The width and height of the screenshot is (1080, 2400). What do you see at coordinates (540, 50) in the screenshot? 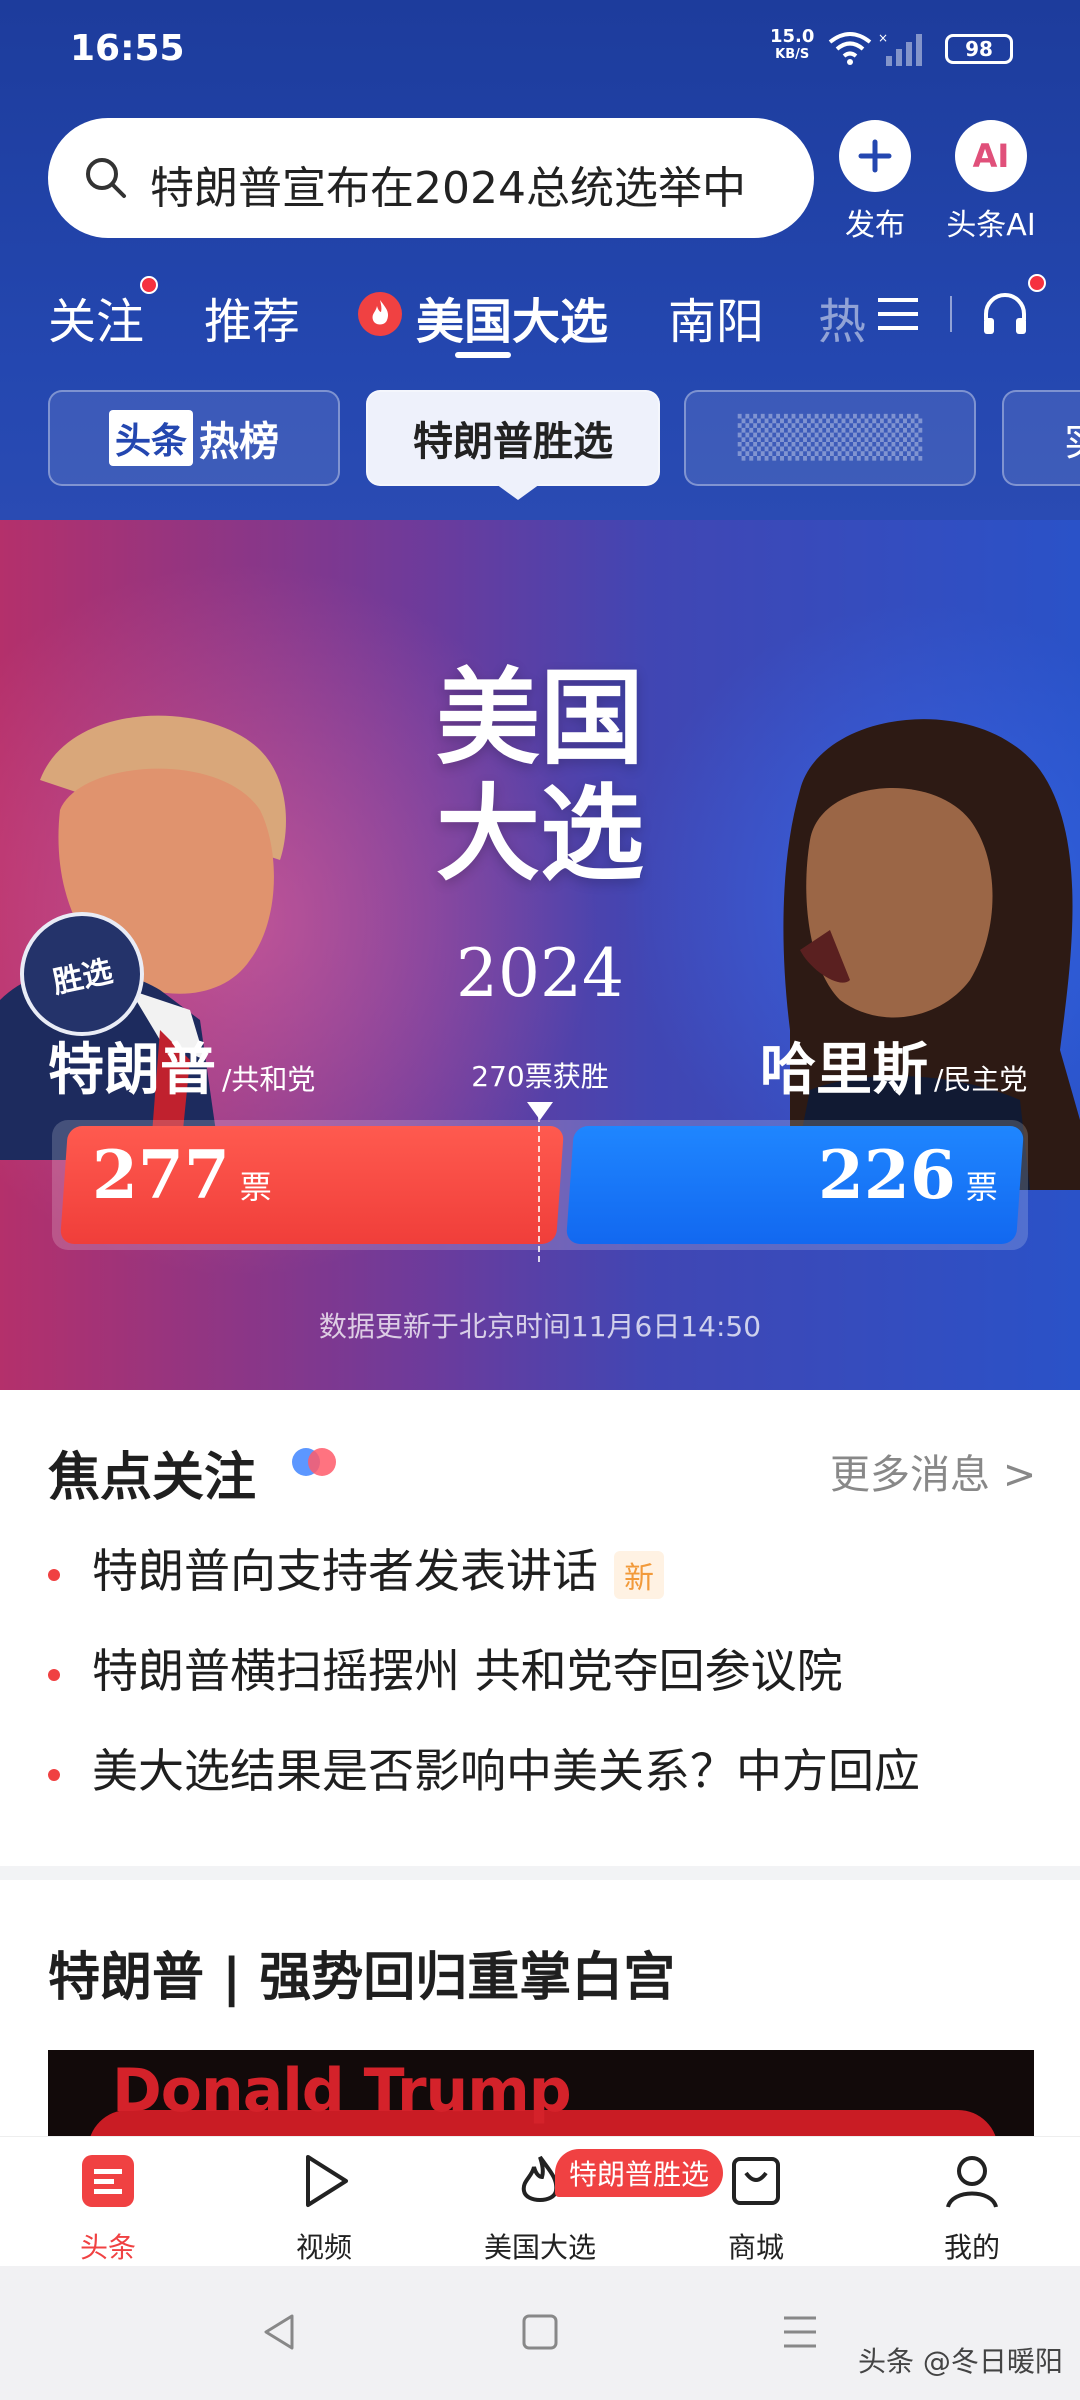
I see `status-bar: 16:55 15.0 KB/S × 98` at bounding box center [540, 50].